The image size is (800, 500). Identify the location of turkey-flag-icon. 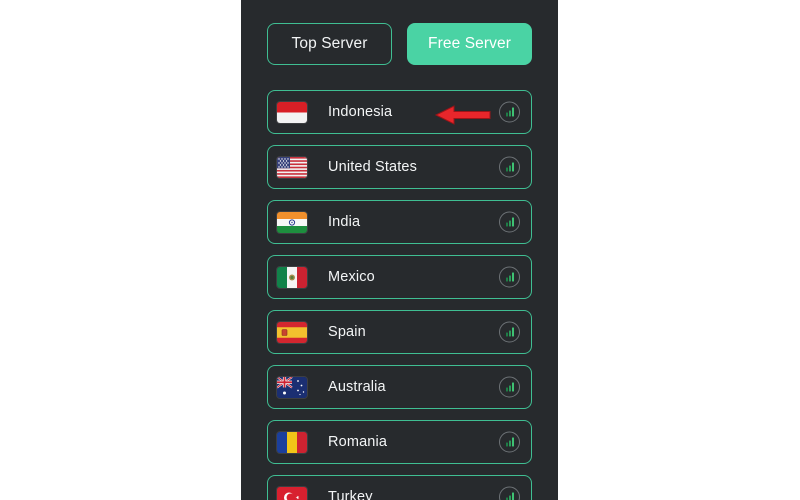
(292, 493).